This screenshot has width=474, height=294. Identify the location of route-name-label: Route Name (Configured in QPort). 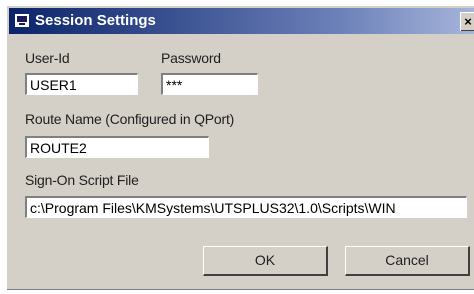
(130, 119).